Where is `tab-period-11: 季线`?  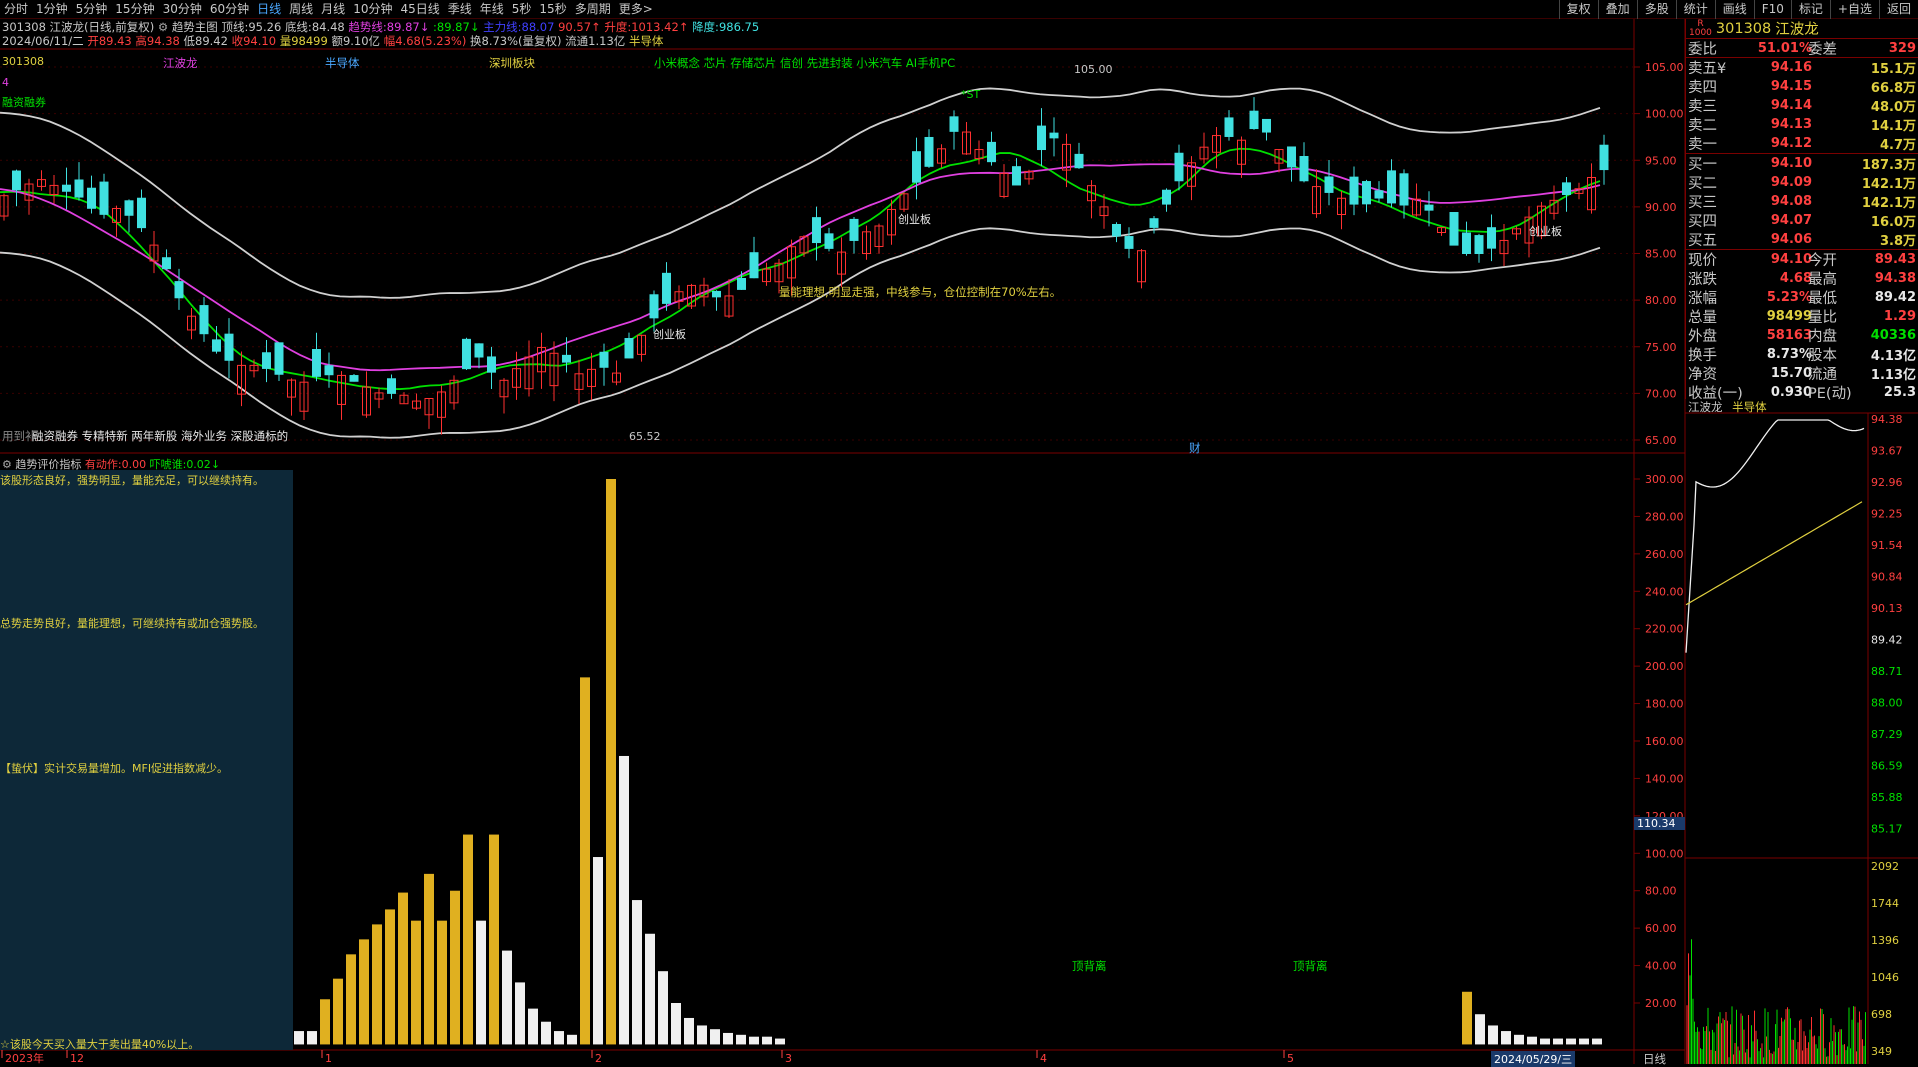
tab-period-11: 季线 is located at coordinates (460, 9).